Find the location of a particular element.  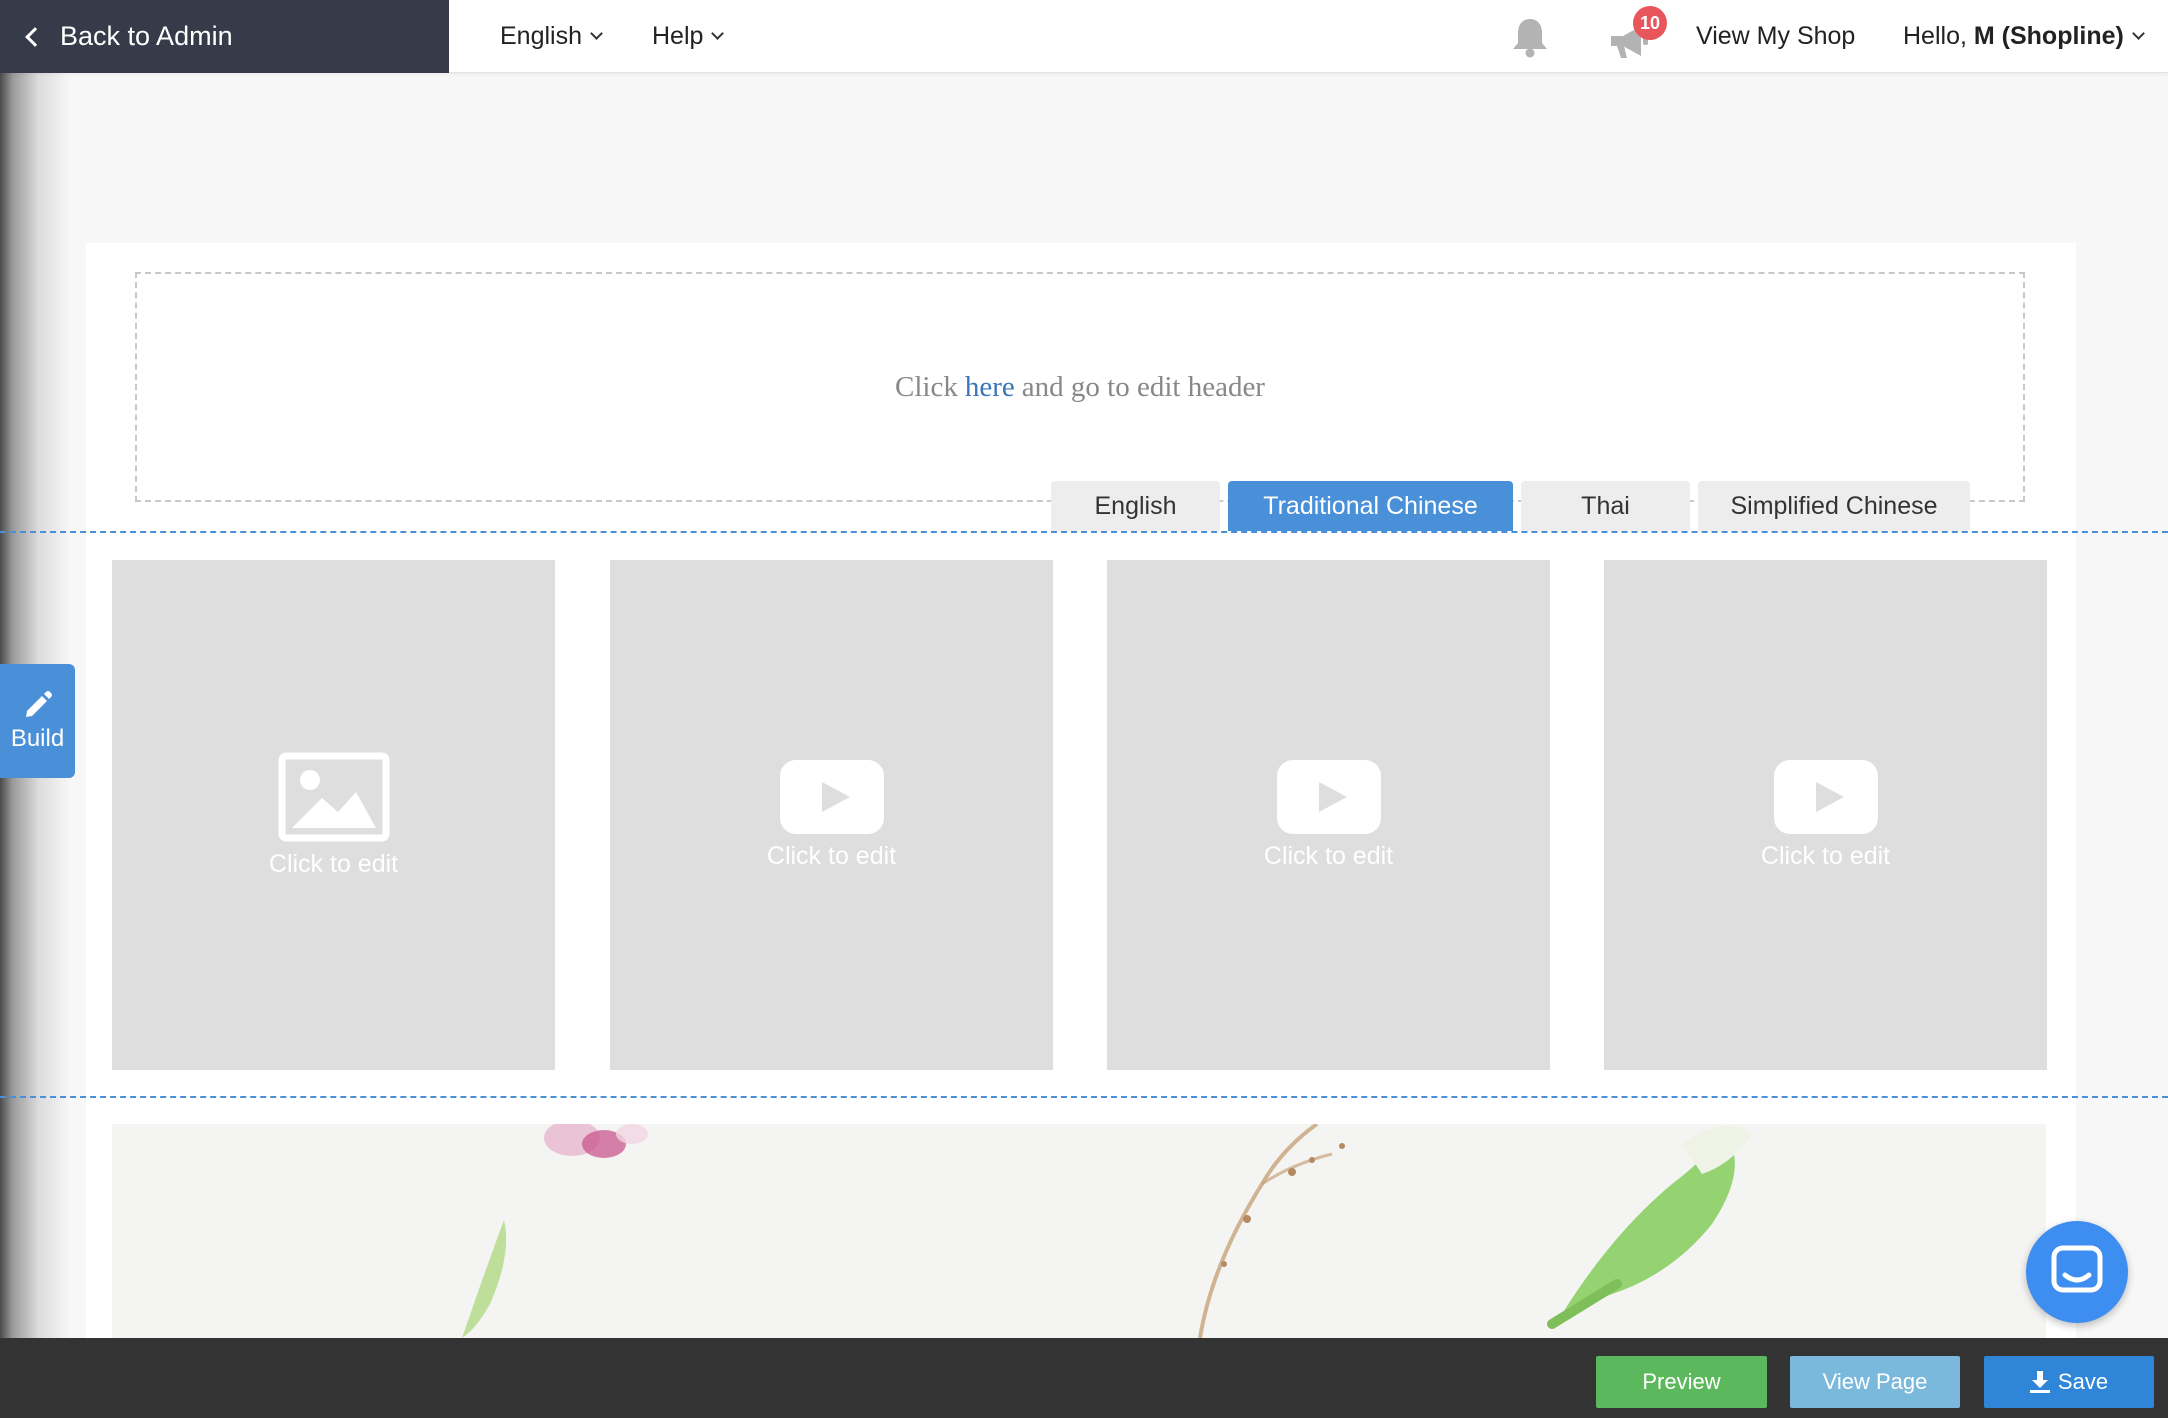

header-text-after: and go to edit header is located at coordinates (1143, 386).